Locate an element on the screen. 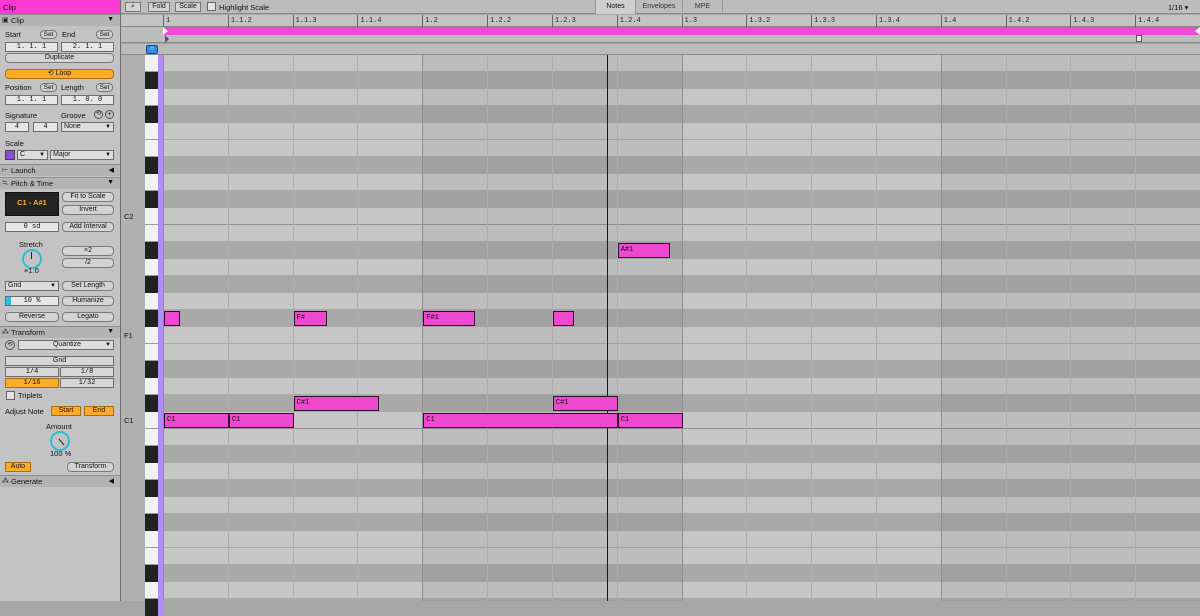 The image size is (1200, 616). piano-keyboard is located at coordinates (154, 335).